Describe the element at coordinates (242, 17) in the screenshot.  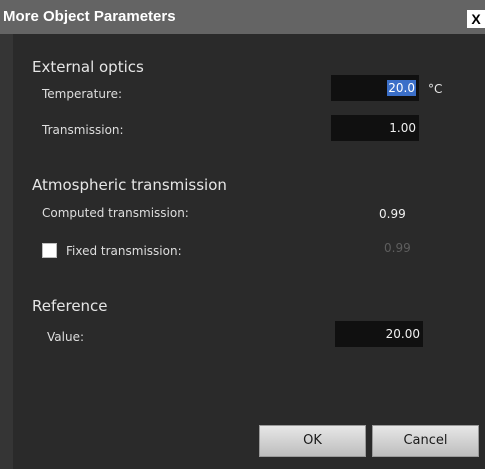
I see `title-bar: More Object Parameters X` at that location.